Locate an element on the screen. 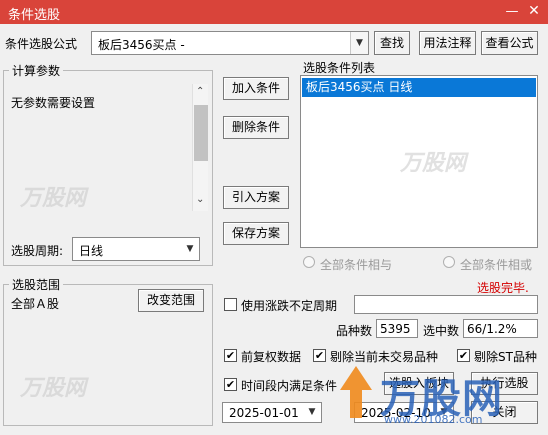  all-or-radio is located at coordinates (449, 262).